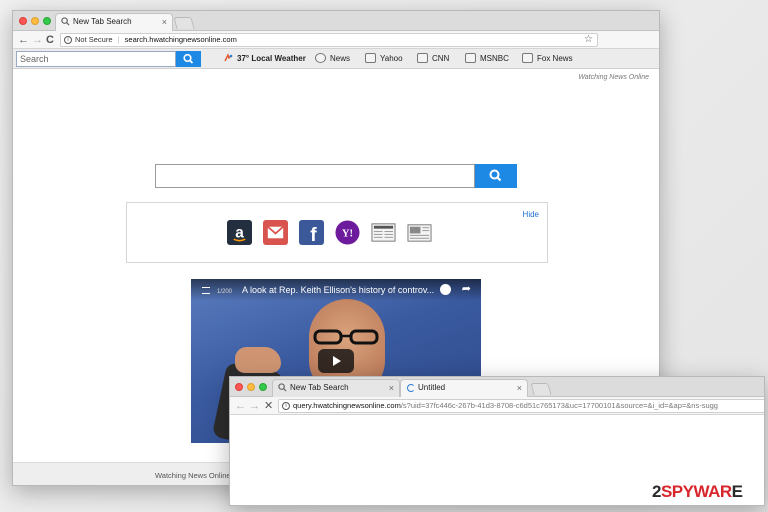 This screenshot has width=768, height=512. Describe the element at coordinates (336, 21) in the screenshot. I see `title-bar: New Tab Search ×` at that location.